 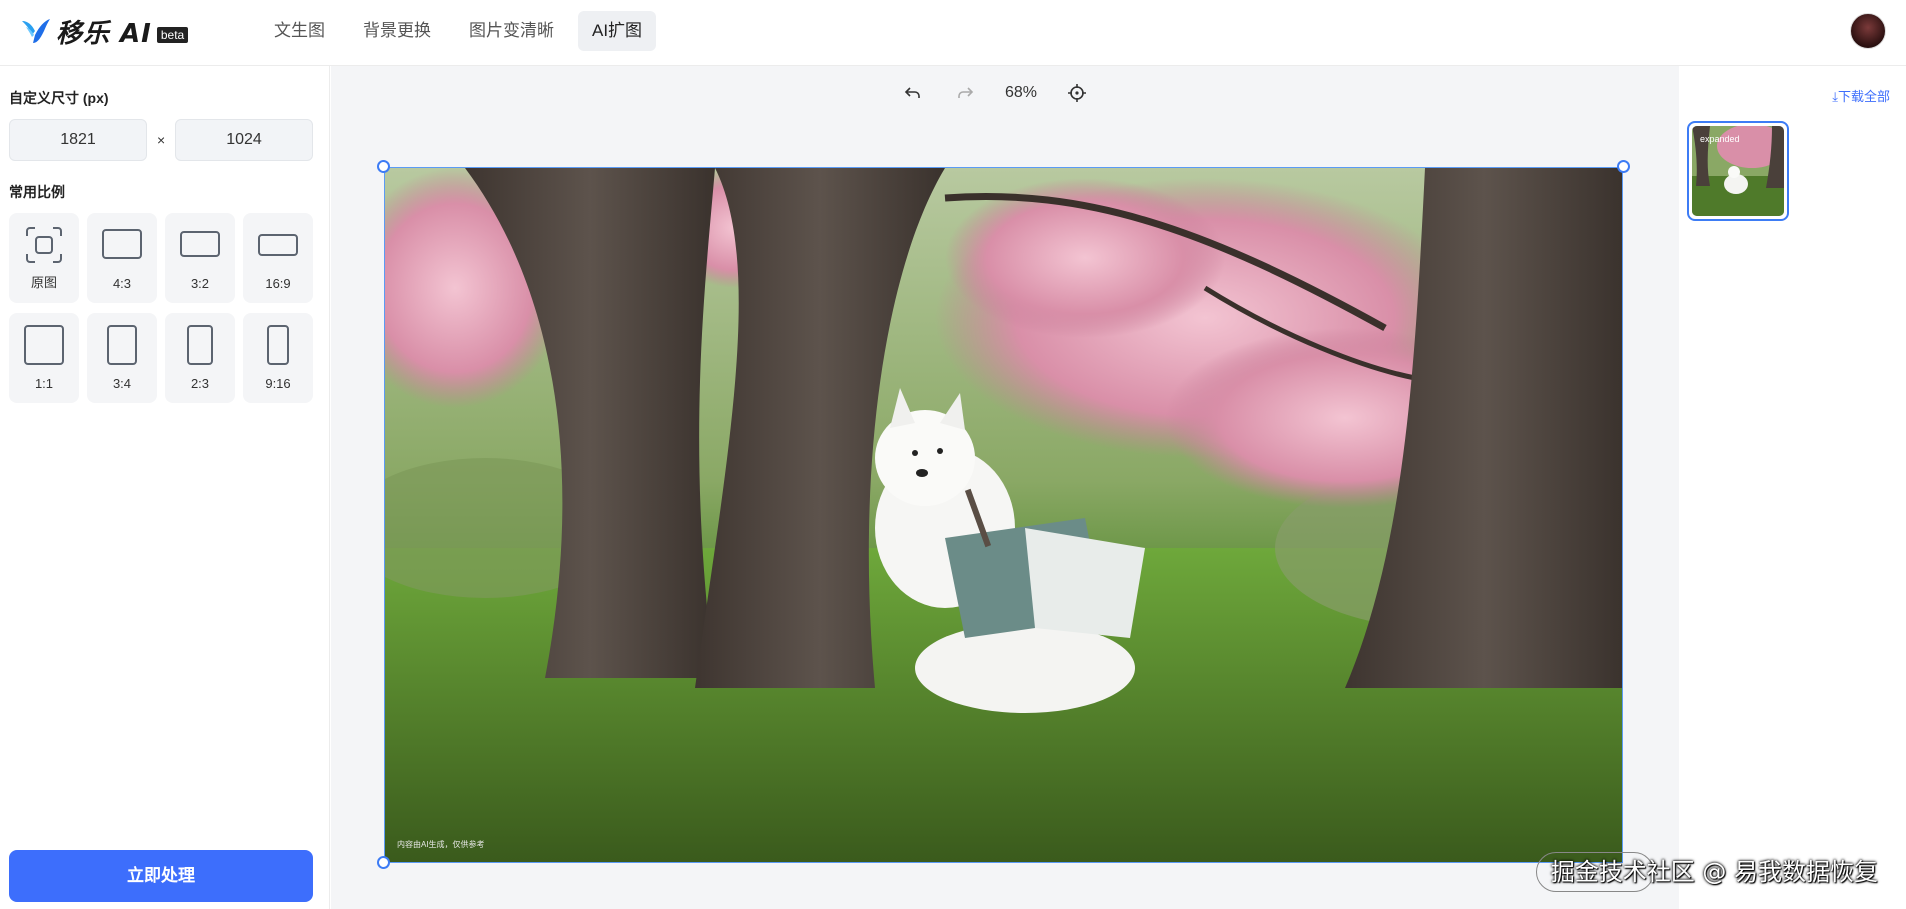 What do you see at coordinates (161, 876) in the screenshot?
I see `process-now-button: 立即处理` at bounding box center [161, 876].